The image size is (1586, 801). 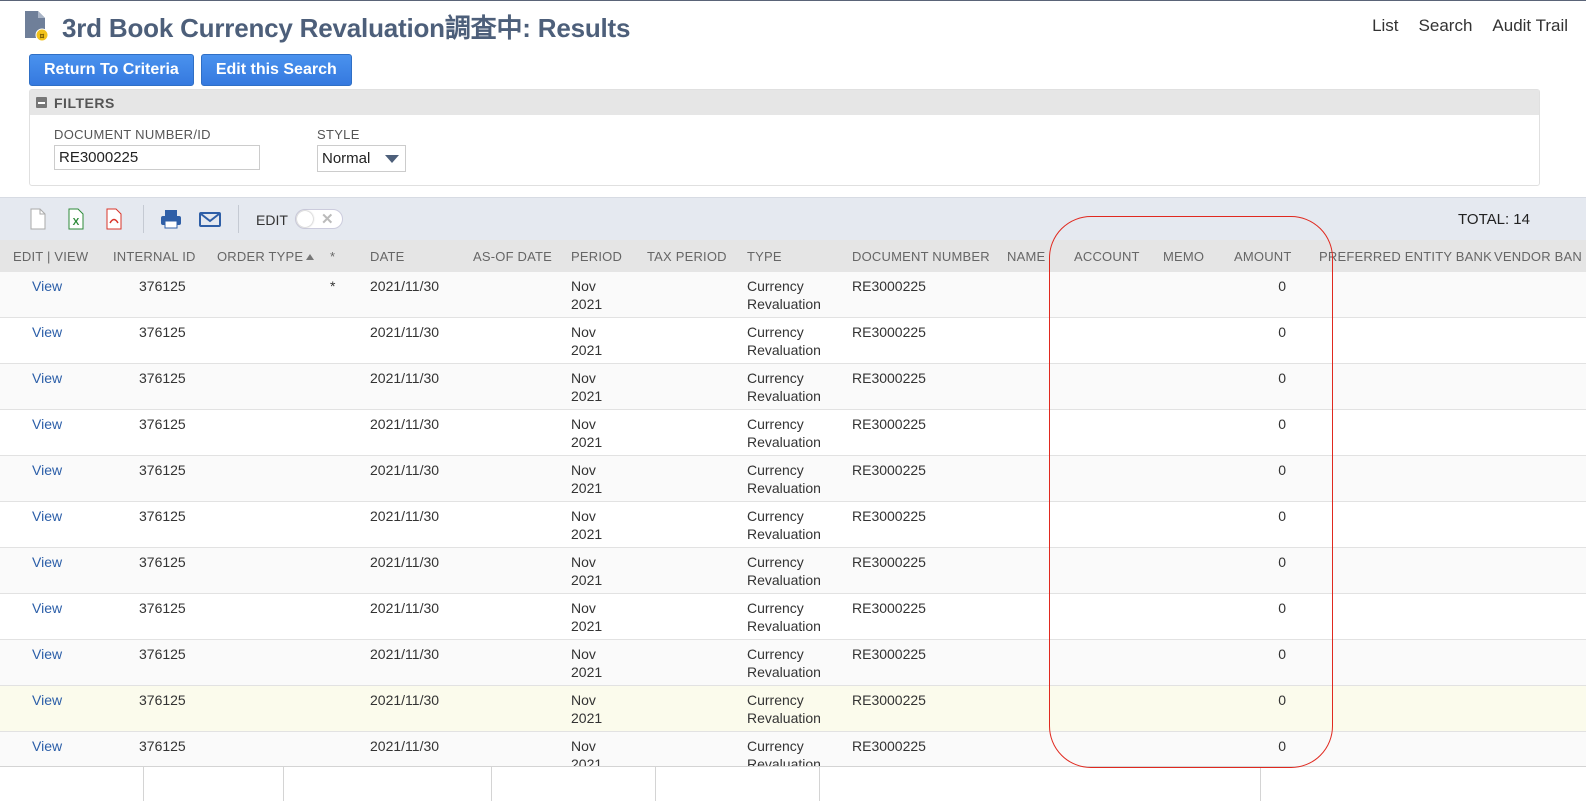 I want to click on new-document-icon, so click(x=38, y=219).